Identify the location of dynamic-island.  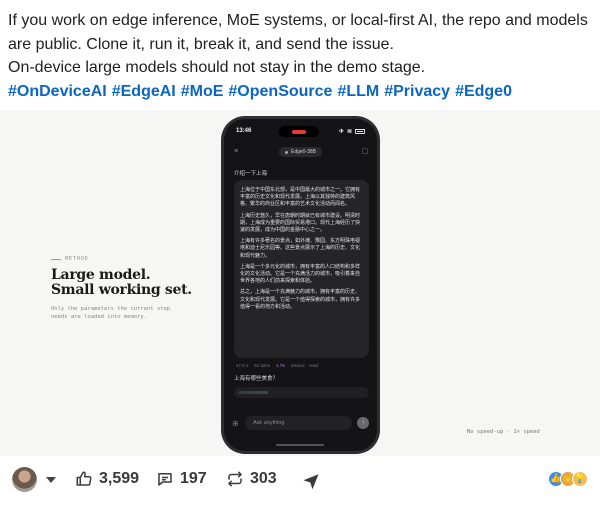
(299, 131).